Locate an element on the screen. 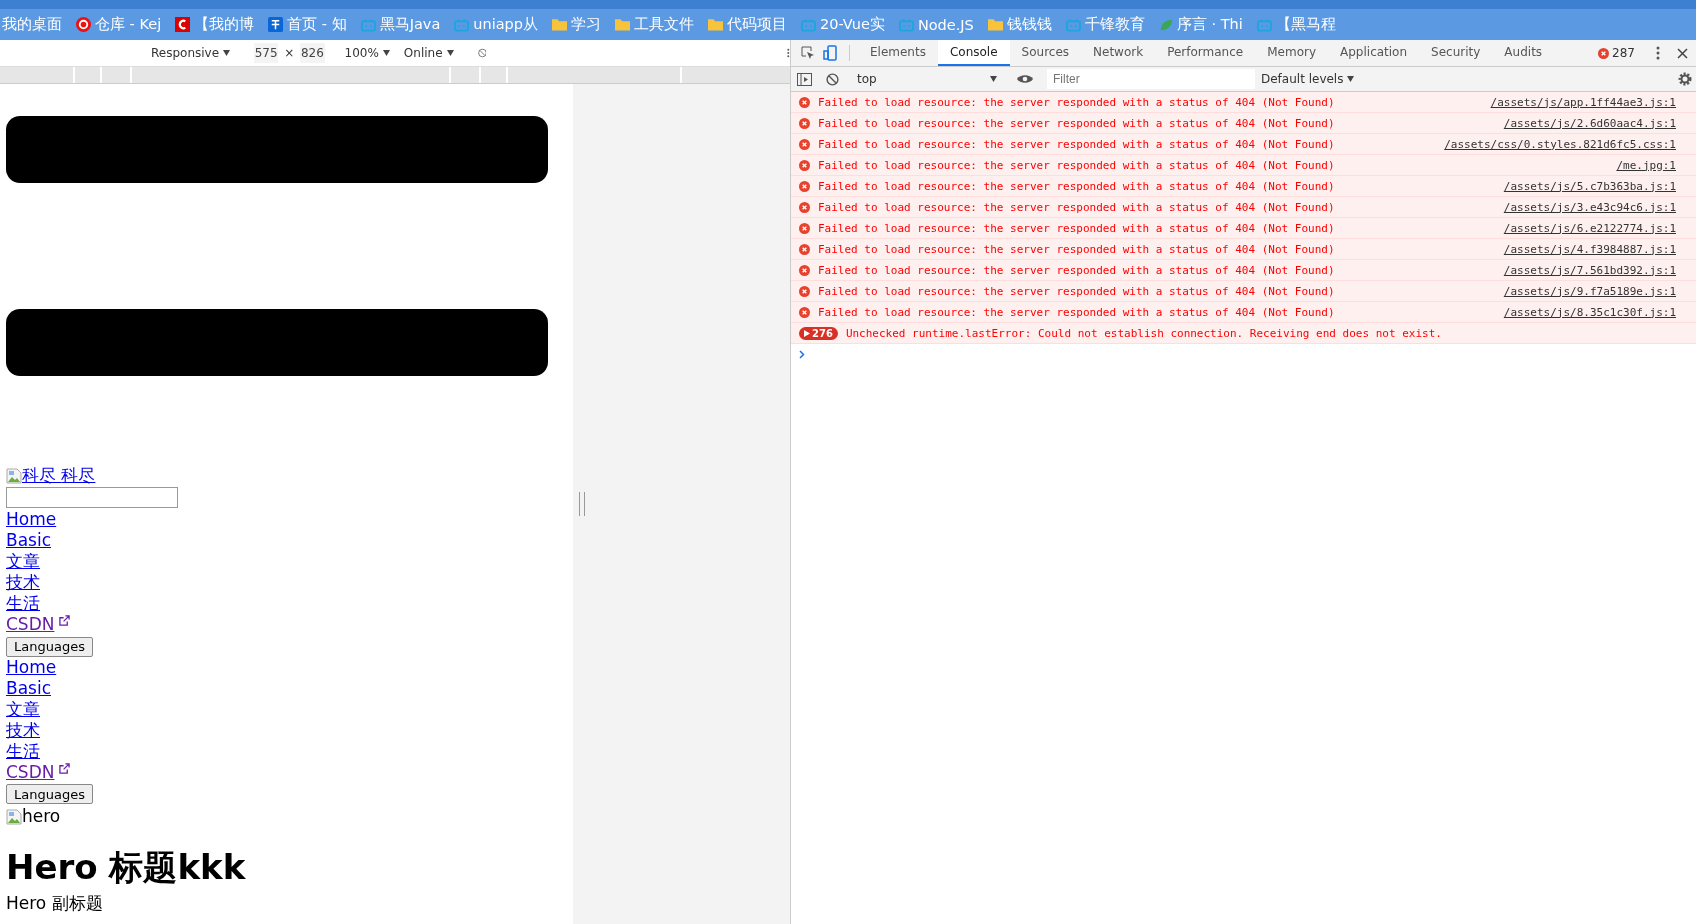 The image size is (1696, 924). search-field is located at coordinates (92, 497).